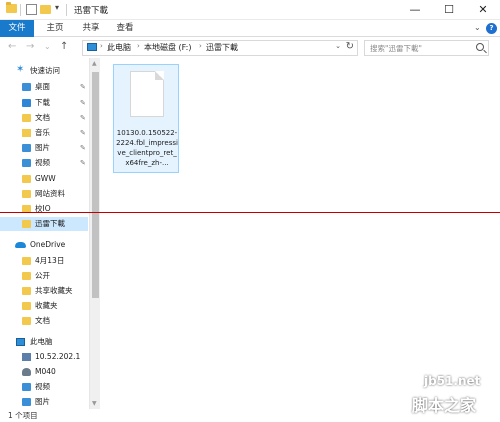 This screenshot has width=500, height=422. I want to click on nav-item-label: 音乐, so click(42, 132).